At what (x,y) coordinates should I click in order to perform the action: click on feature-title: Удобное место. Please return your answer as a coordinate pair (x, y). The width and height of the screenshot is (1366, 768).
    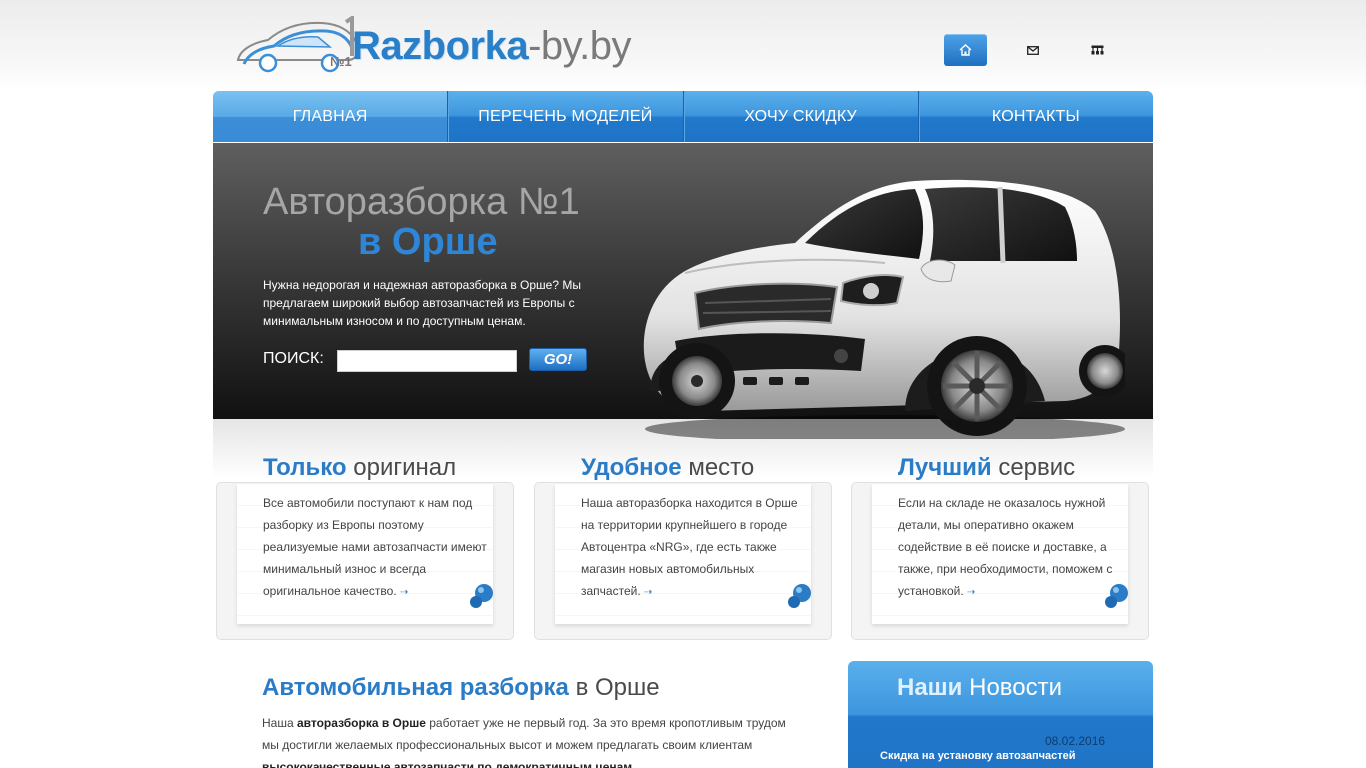
    Looking at the image, I should click on (667, 468).